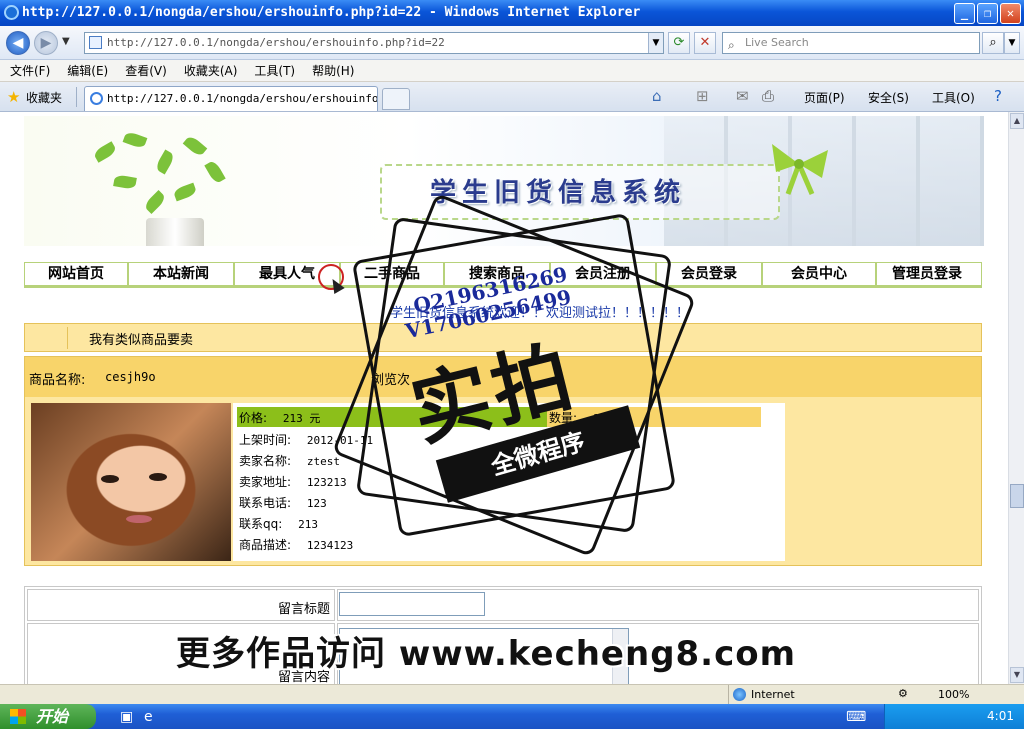  Describe the element at coordinates (253, 418) in the screenshot. I see `price-label: 价格:` at that location.